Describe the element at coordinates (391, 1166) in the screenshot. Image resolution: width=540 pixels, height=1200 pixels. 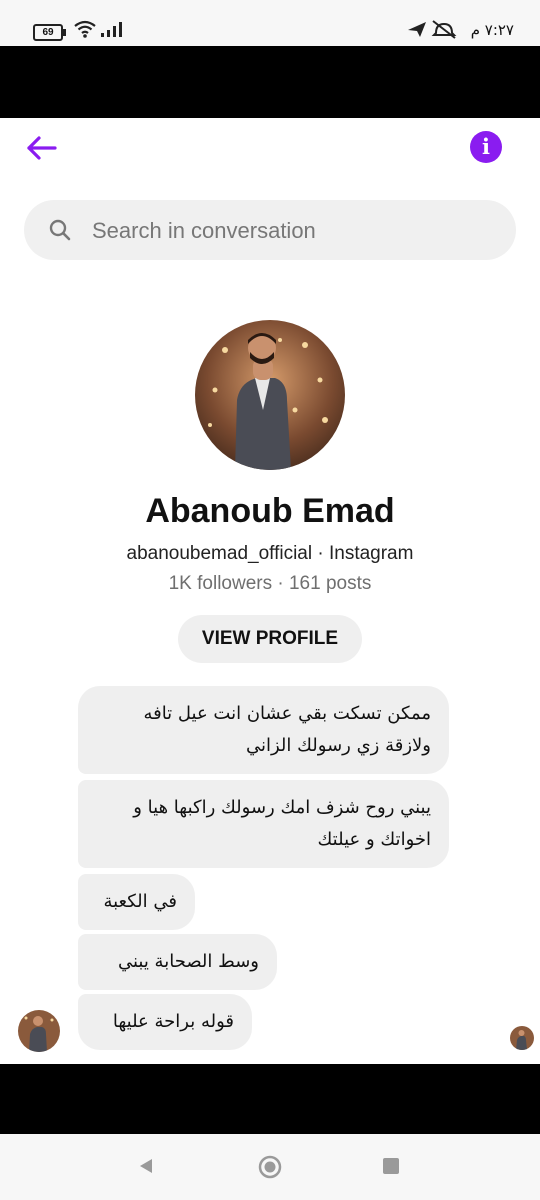
I see `nav-recent-apps-icon` at that location.